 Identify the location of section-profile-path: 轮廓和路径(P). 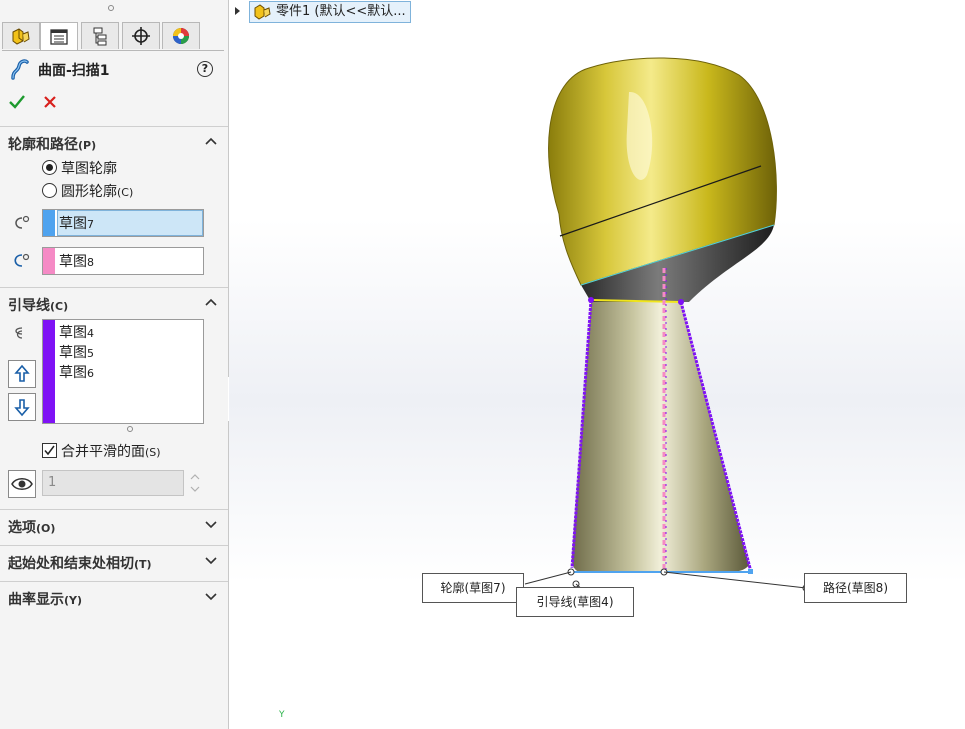
(114, 141).